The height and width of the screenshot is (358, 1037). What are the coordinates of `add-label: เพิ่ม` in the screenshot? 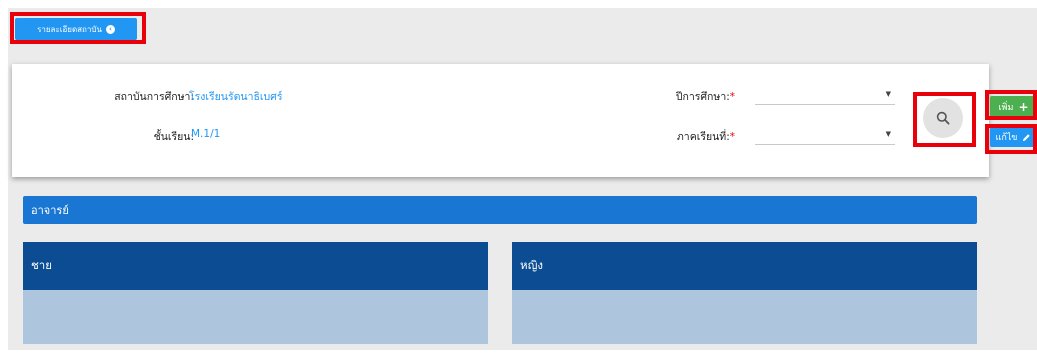 It's located at (1006, 107).